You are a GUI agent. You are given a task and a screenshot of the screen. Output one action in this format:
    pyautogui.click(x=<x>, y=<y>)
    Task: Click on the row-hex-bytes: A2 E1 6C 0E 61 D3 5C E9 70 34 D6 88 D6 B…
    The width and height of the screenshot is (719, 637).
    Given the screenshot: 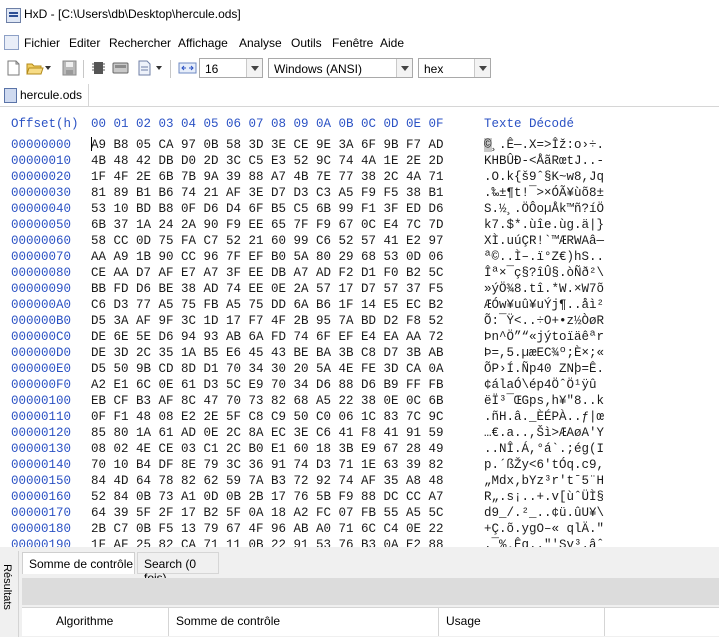 What is the action you would take?
    pyautogui.click(x=267, y=385)
    